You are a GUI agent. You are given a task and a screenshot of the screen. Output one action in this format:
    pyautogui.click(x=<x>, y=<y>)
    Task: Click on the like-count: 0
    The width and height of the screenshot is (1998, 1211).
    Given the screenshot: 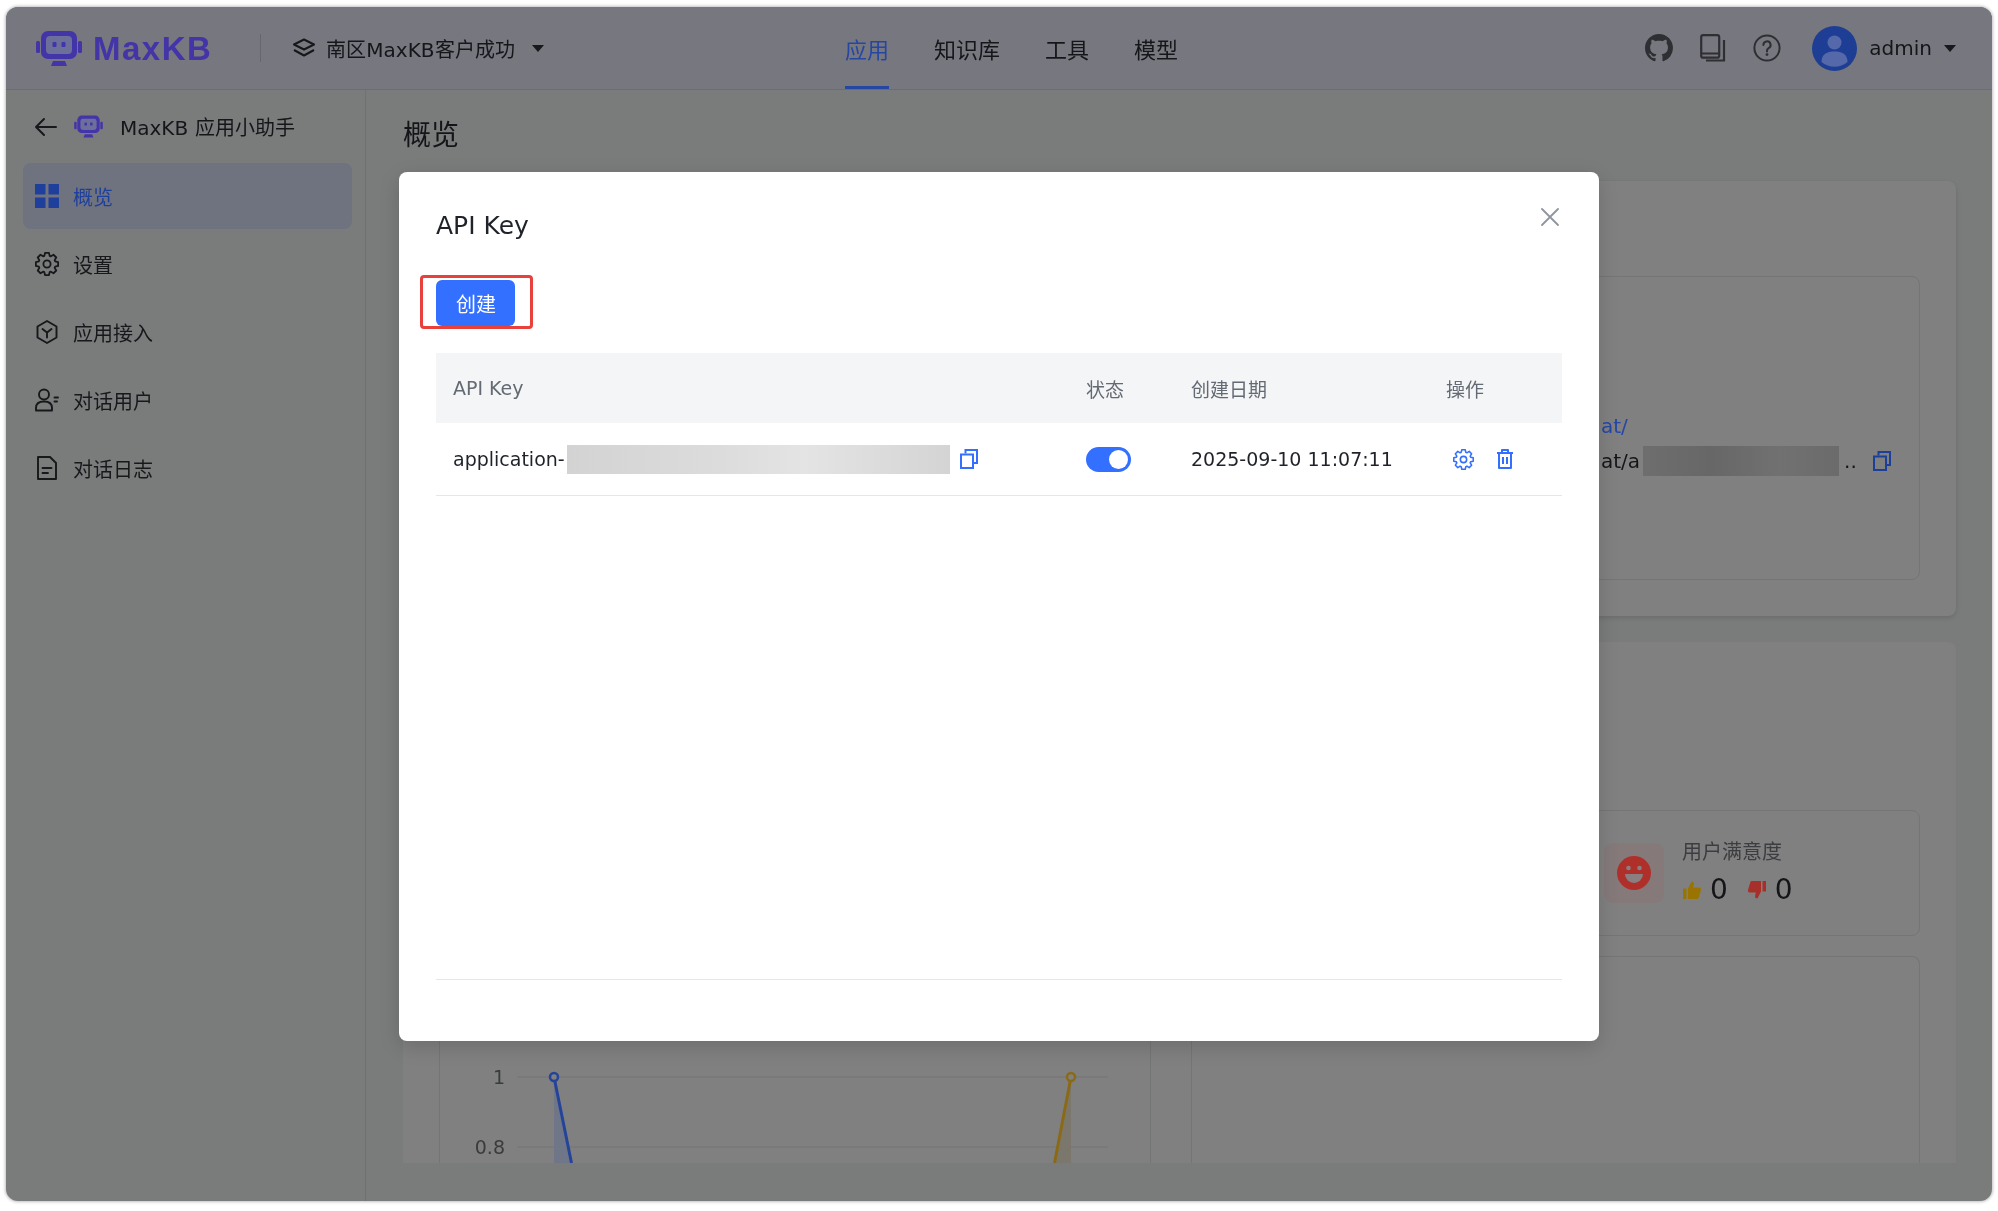 What is the action you would take?
    pyautogui.click(x=1719, y=890)
    